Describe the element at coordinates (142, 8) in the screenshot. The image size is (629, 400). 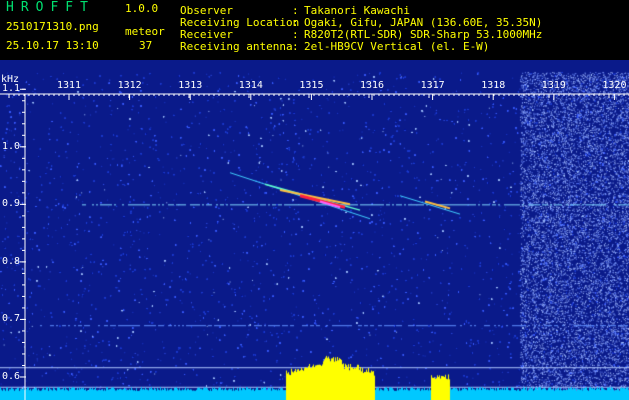
I see `app-version: 1.0.0` at that location.